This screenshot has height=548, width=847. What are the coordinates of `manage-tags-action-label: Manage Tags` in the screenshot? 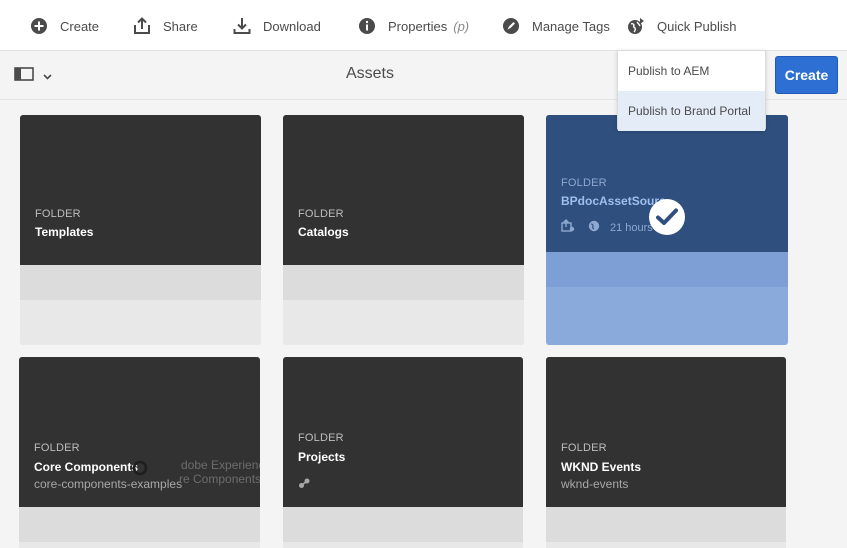 It's located at (571, 26).